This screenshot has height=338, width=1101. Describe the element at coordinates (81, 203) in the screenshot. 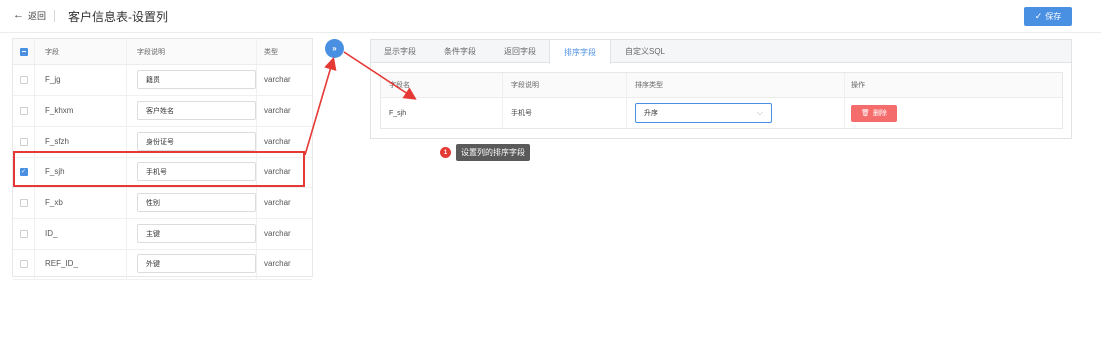

I see `field-name: F_xb` at that location.